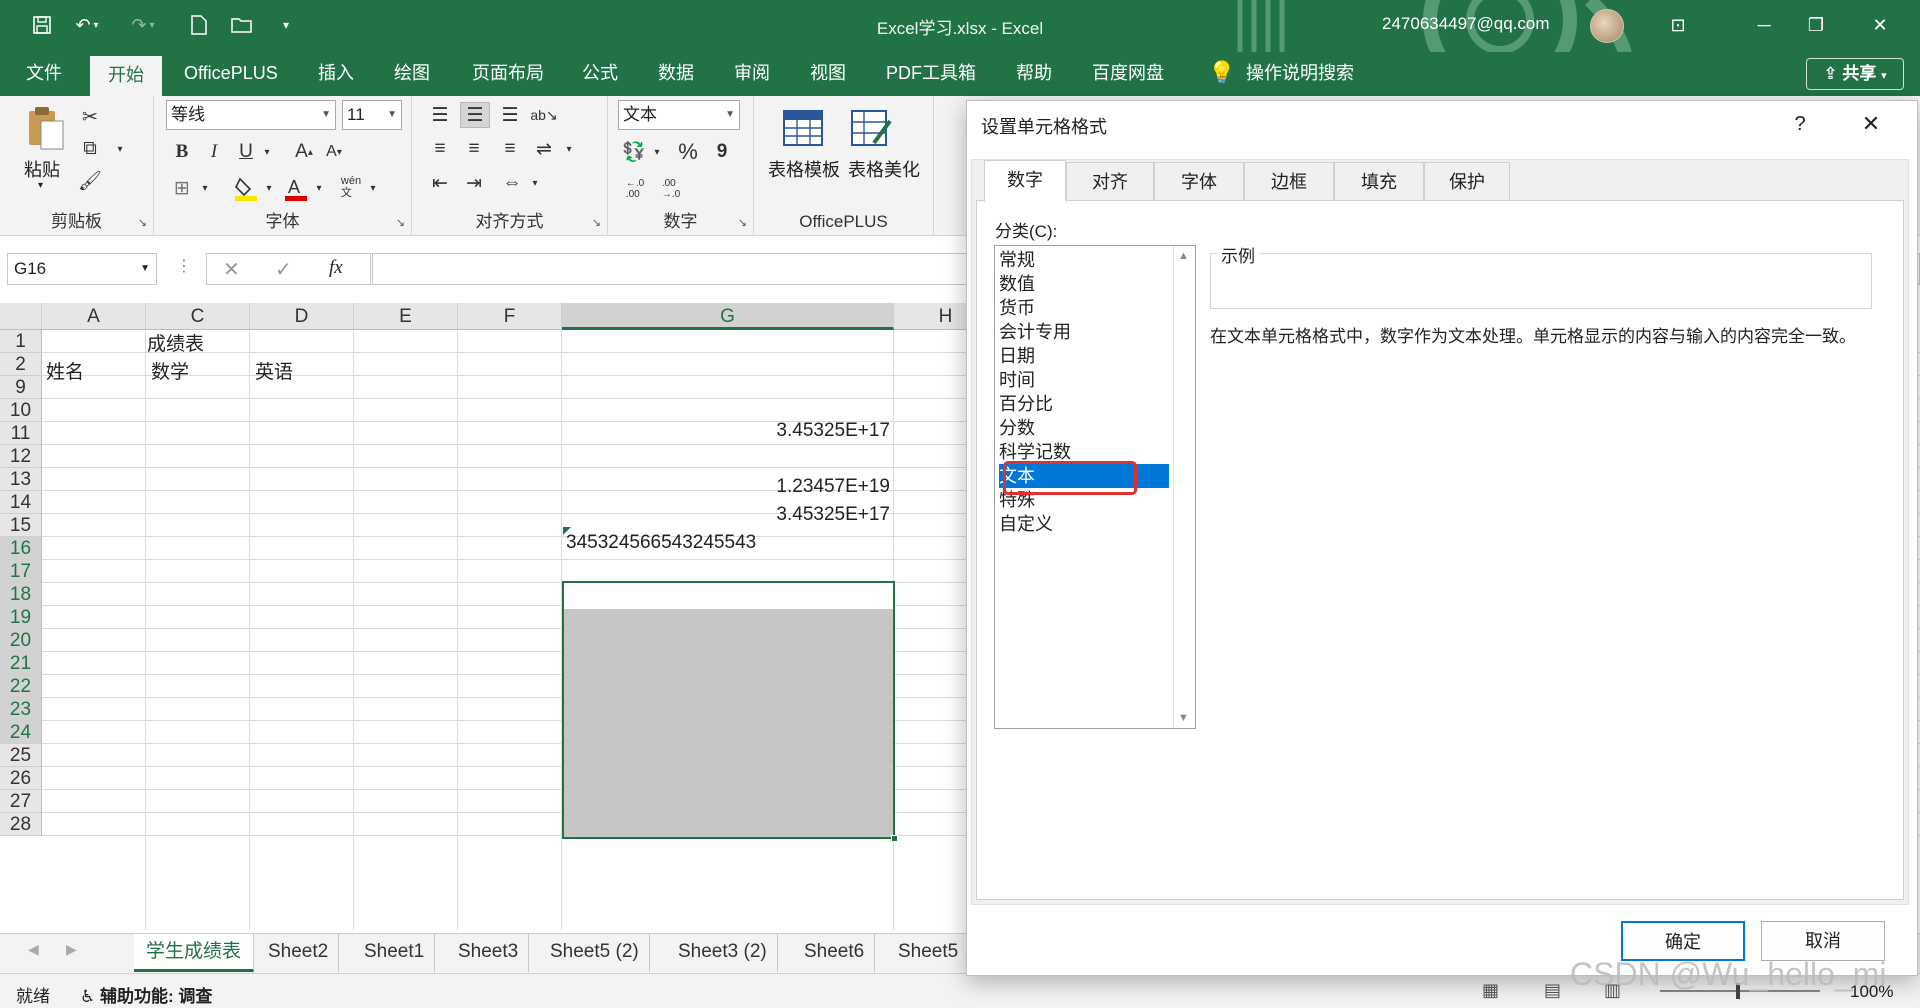 The image size is (1920, 1008). I want to click on row-header: 18, so click(21, 594).